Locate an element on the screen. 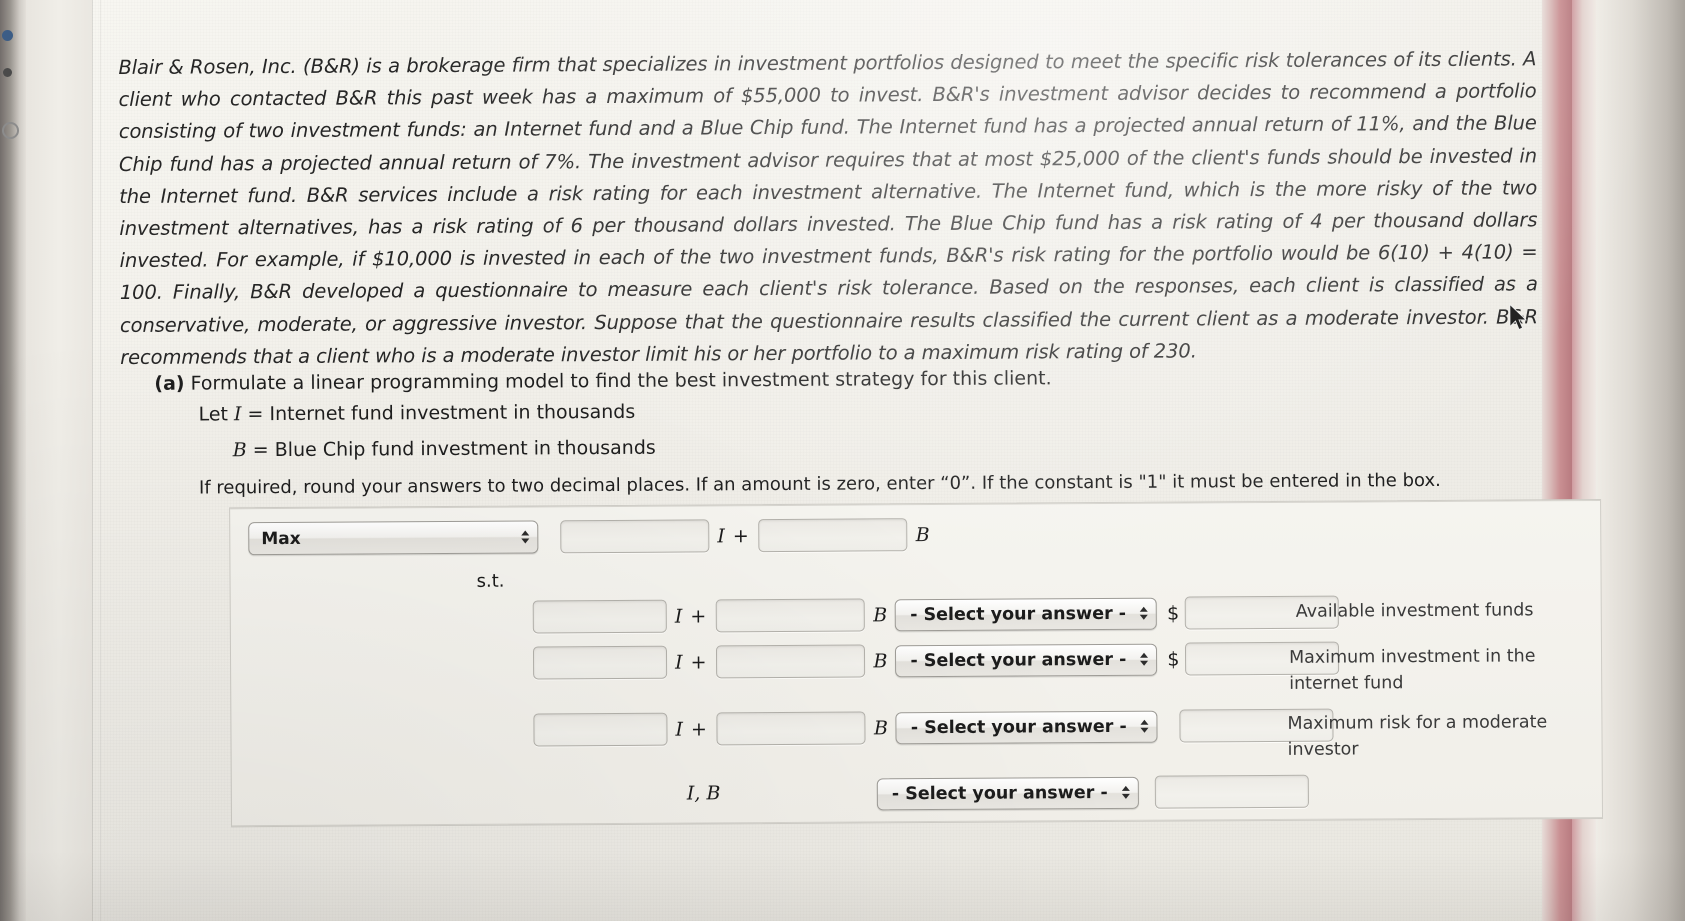 This screenshot has height=921, width=1685. constraint-1-var-b-label: B is located at coordinates (880, 614).